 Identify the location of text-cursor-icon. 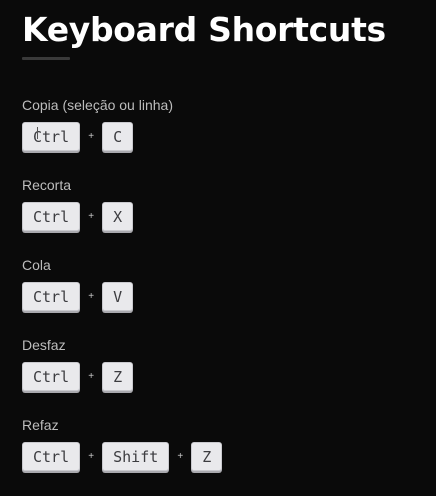
(37, 133).